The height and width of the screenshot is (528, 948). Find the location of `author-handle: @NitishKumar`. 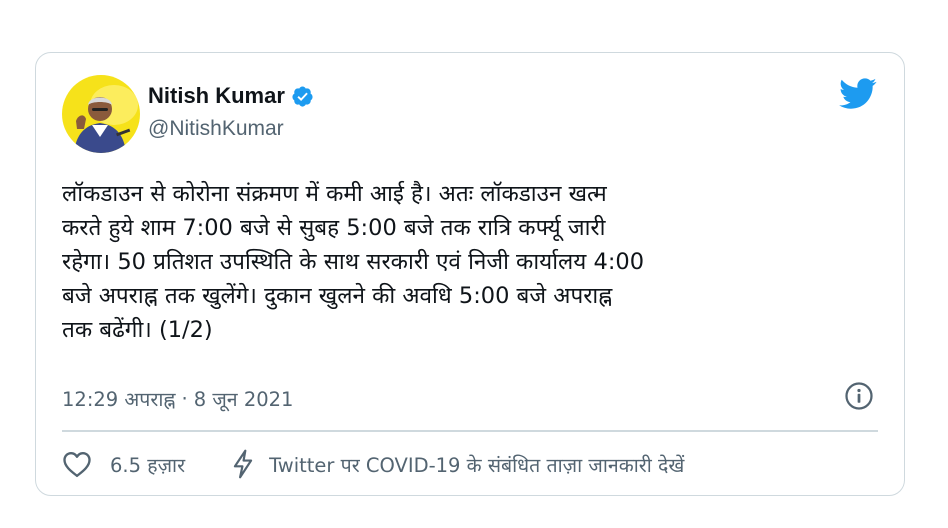

author-handle: @NitishKumar is located at coordinates (216, 129).